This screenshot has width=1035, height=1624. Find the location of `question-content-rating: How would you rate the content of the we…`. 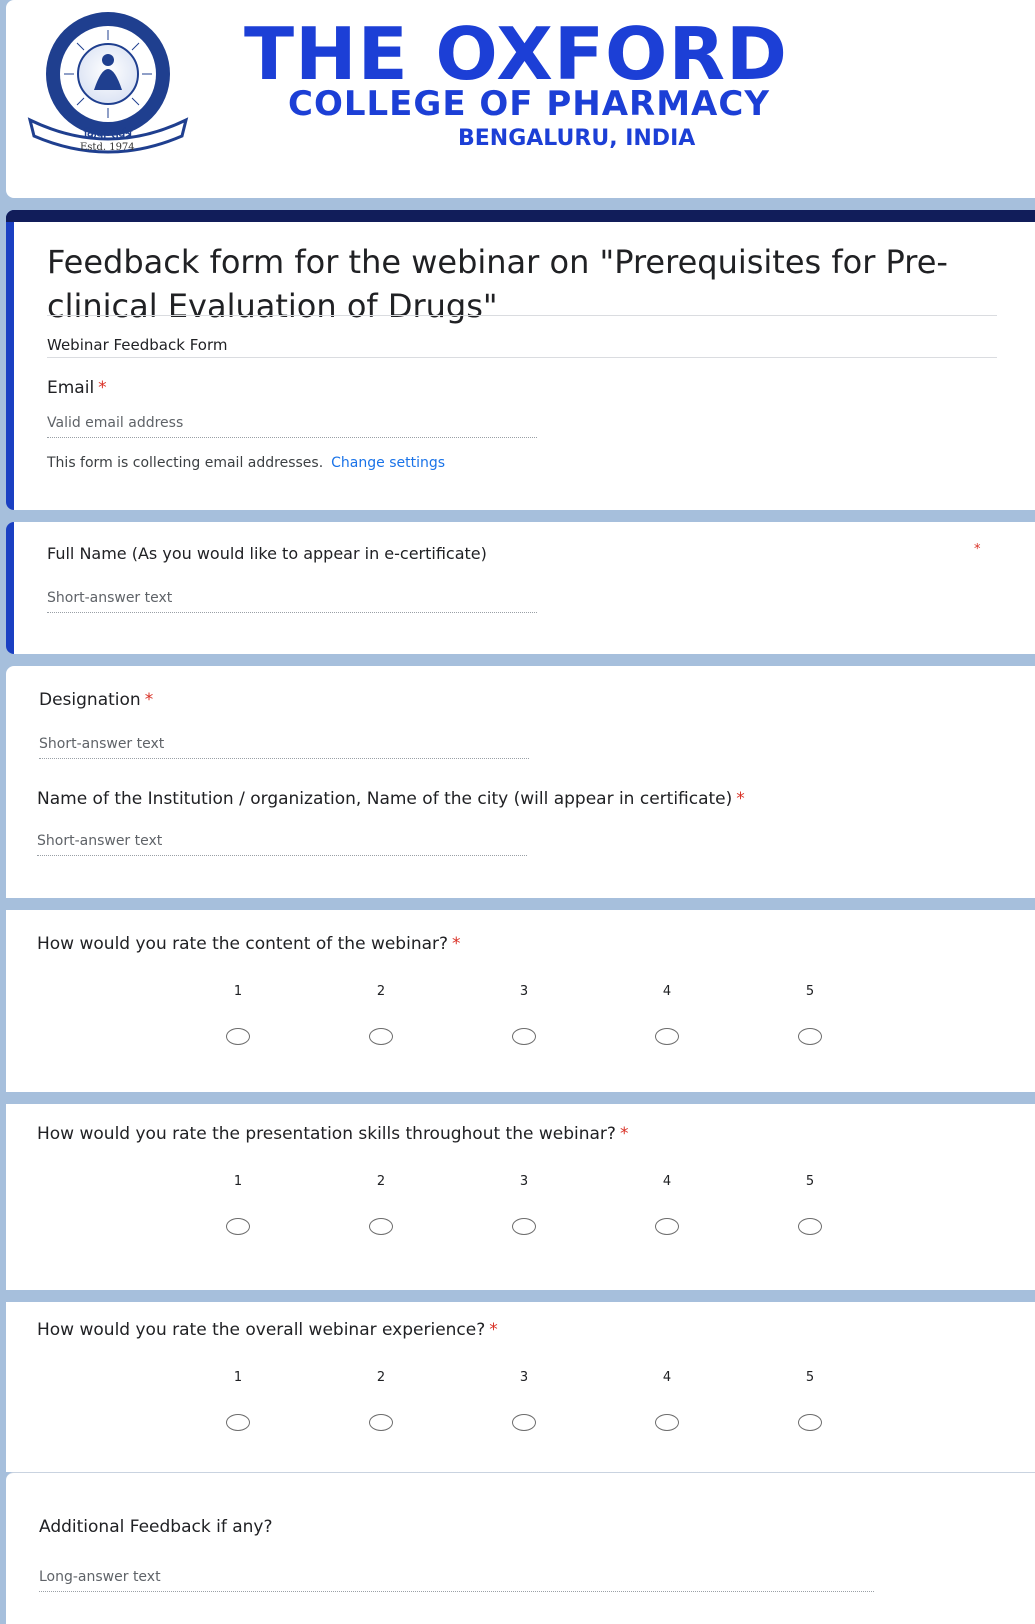

question-content-rating: How would you rate the content of the we… is located at coordinates (520, 1001).